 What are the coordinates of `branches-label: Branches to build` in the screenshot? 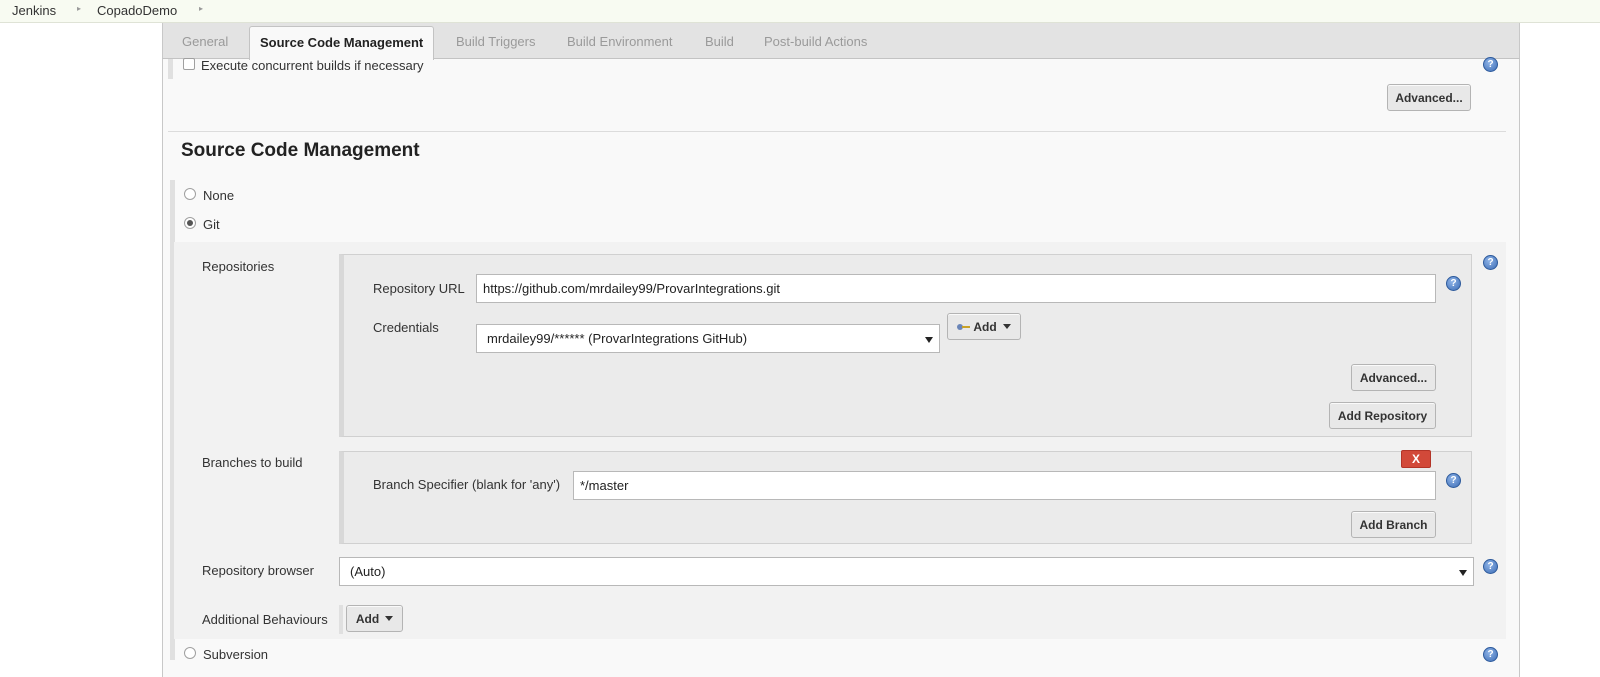 It's located at (252, 462).